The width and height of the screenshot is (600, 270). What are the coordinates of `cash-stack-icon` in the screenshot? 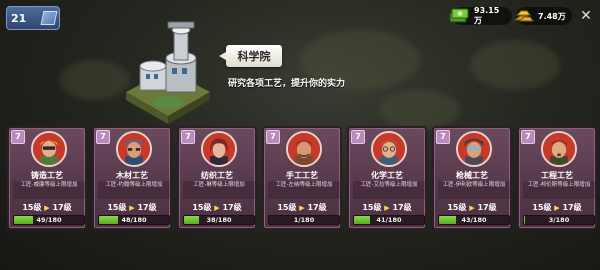 It's located at (459, 15).